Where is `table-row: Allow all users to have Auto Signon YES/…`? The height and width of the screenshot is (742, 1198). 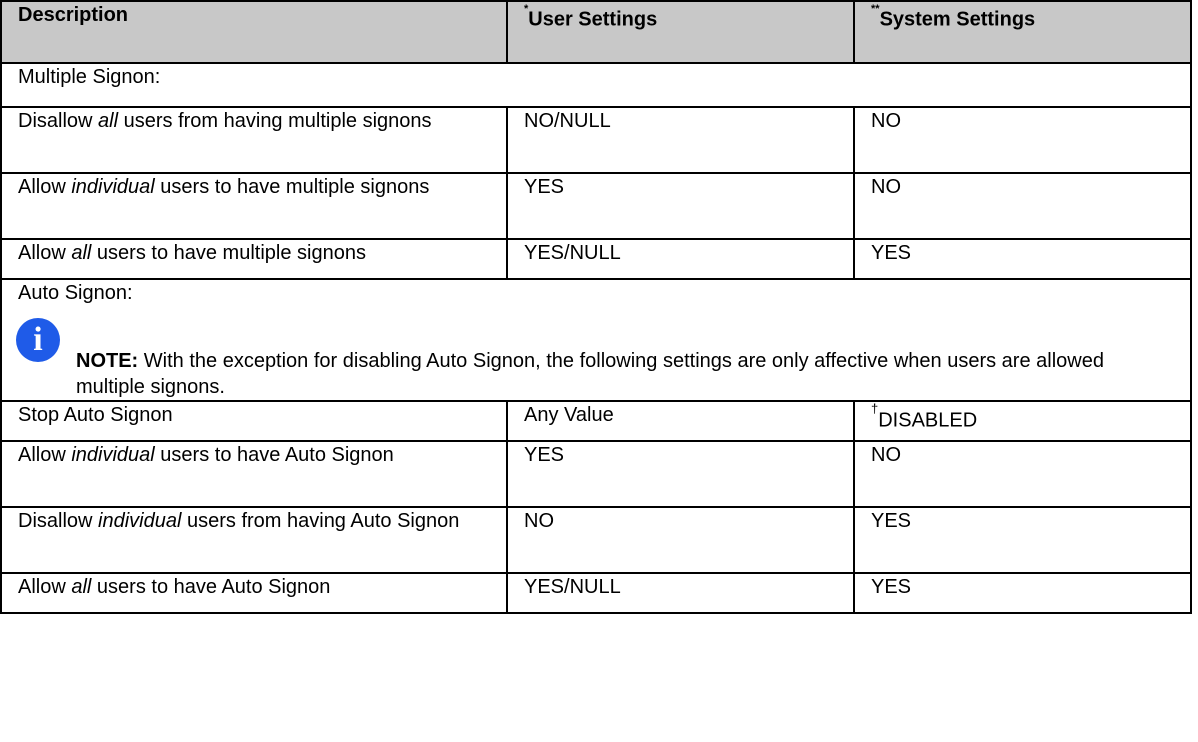
table-row: Allow all users to have Auto Signon YES/… is located at coordinates (596, 593).